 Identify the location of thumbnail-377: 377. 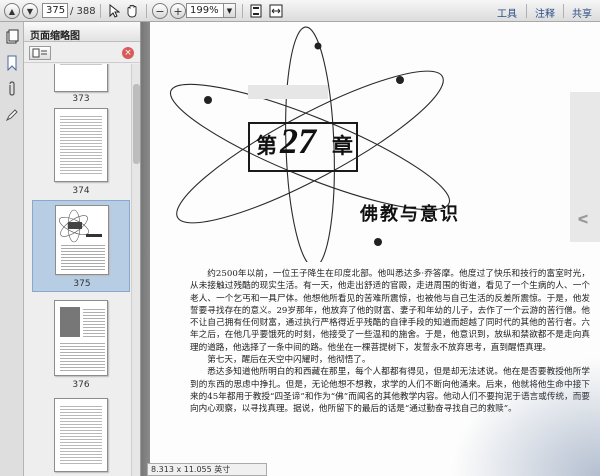
(81, 435).